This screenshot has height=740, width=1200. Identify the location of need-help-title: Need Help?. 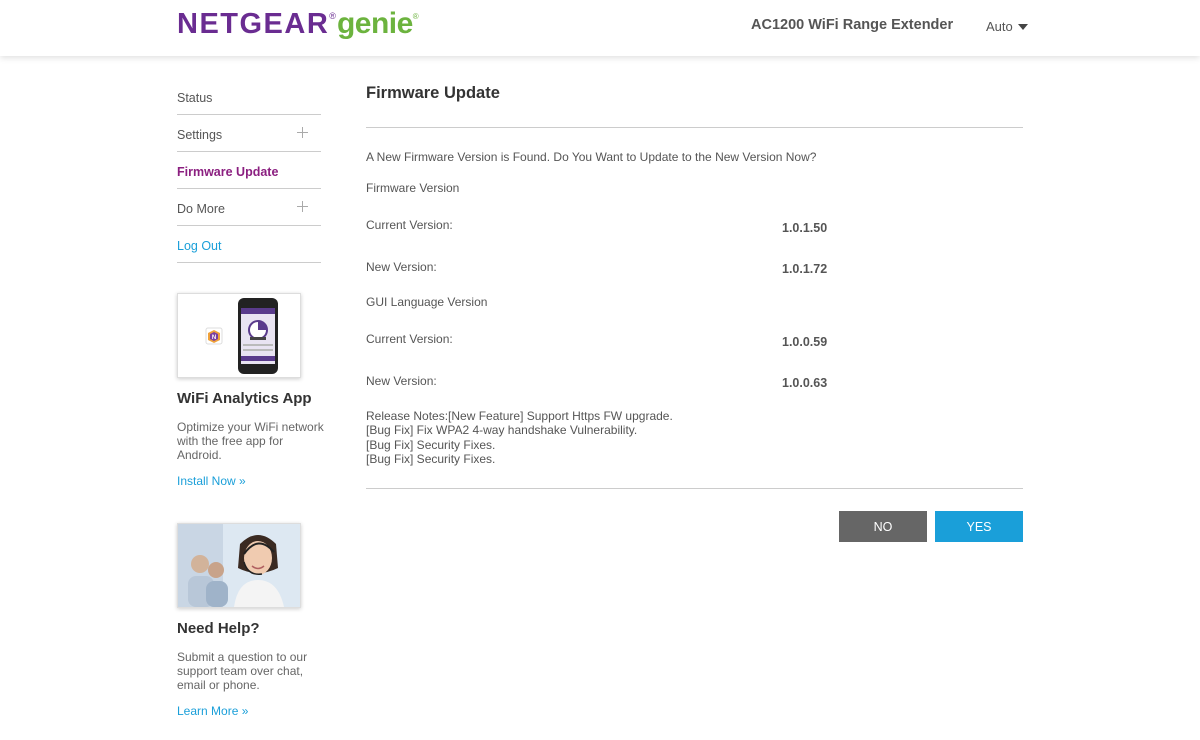
(218, 628).